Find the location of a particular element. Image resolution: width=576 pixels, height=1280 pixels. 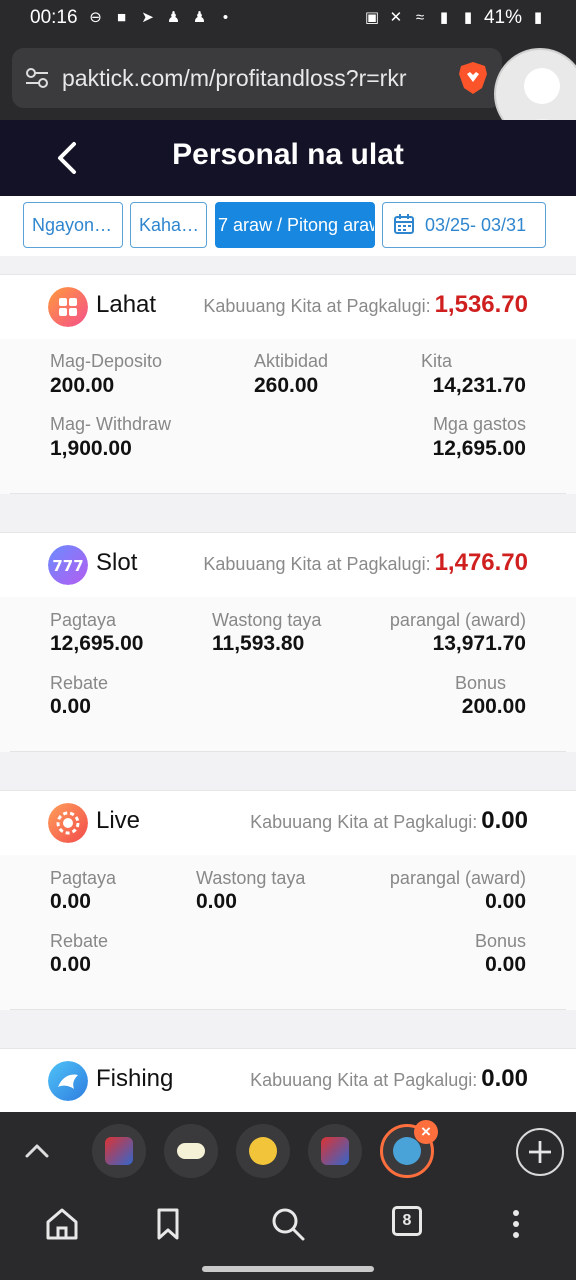

expense-label: Mga gastos is located at coordinates (479, 424).